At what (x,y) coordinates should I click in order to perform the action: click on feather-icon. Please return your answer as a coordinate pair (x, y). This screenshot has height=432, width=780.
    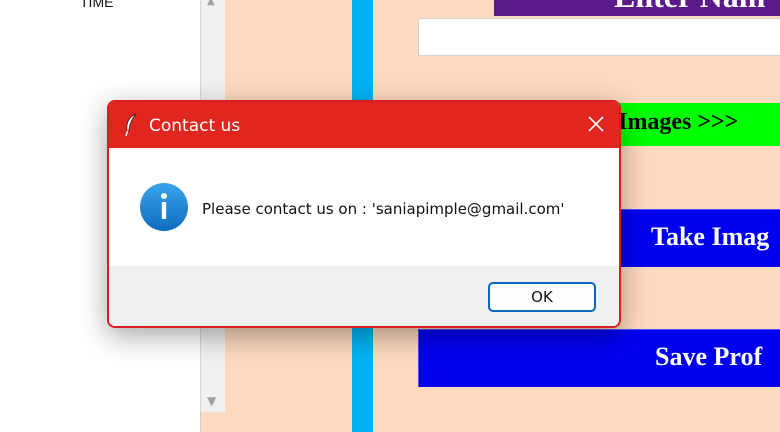
    Looking at the image, I should click on (131, 125).